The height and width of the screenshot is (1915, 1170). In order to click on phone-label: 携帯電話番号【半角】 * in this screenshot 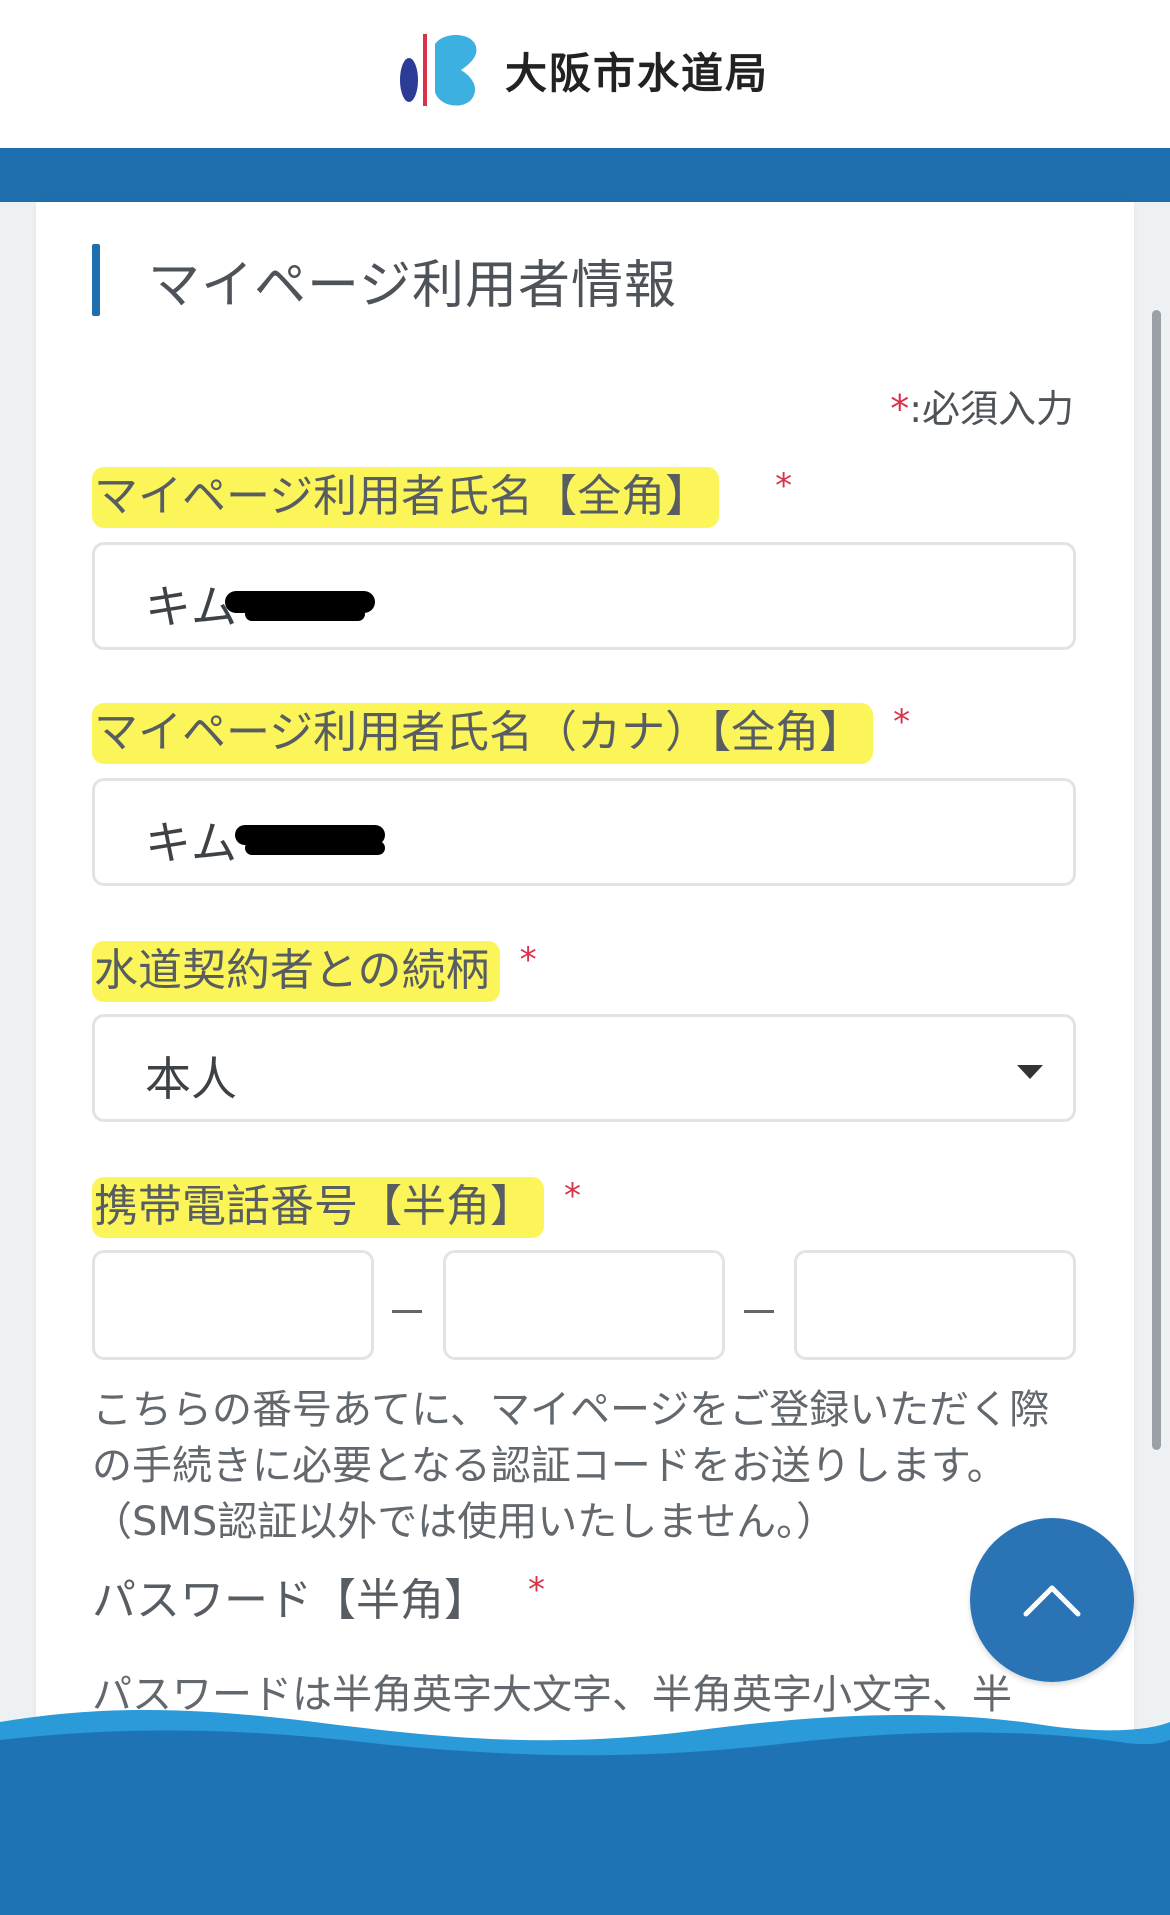, I will do `click(336, 1204)`.